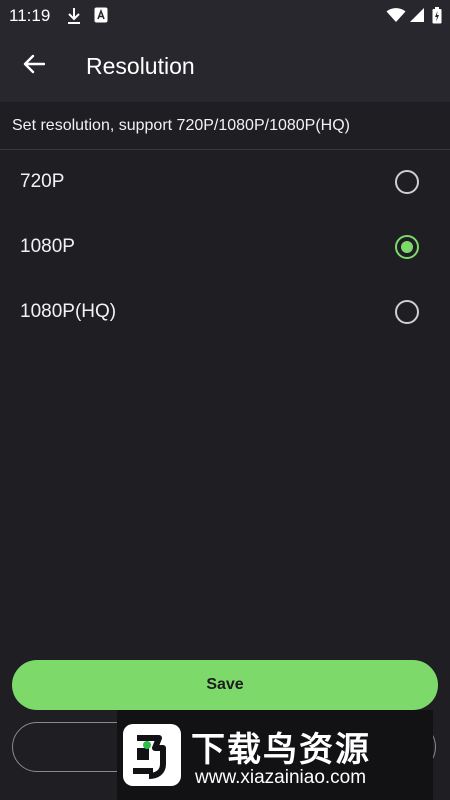 The height and width of the screenshot is (800, 450). What do you see at coordinates (74, 18) in the screenshot?
I see `download-icon` at bounding box center [74, 18].